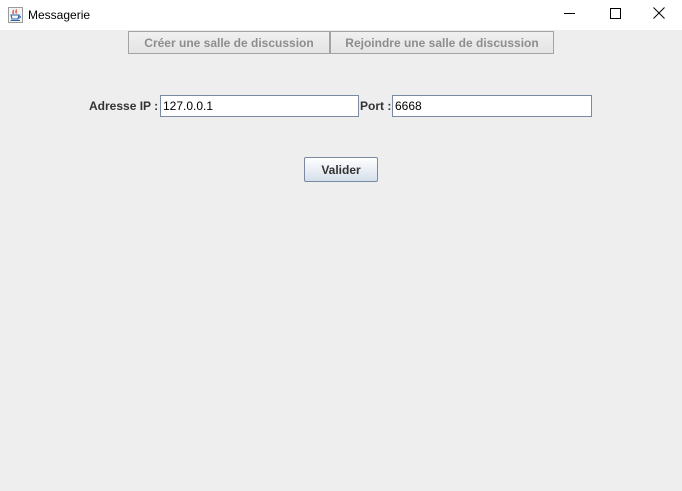 The height and width of the screenshot is (491, 682). I want to click on maximize-button, so click(615, 15).